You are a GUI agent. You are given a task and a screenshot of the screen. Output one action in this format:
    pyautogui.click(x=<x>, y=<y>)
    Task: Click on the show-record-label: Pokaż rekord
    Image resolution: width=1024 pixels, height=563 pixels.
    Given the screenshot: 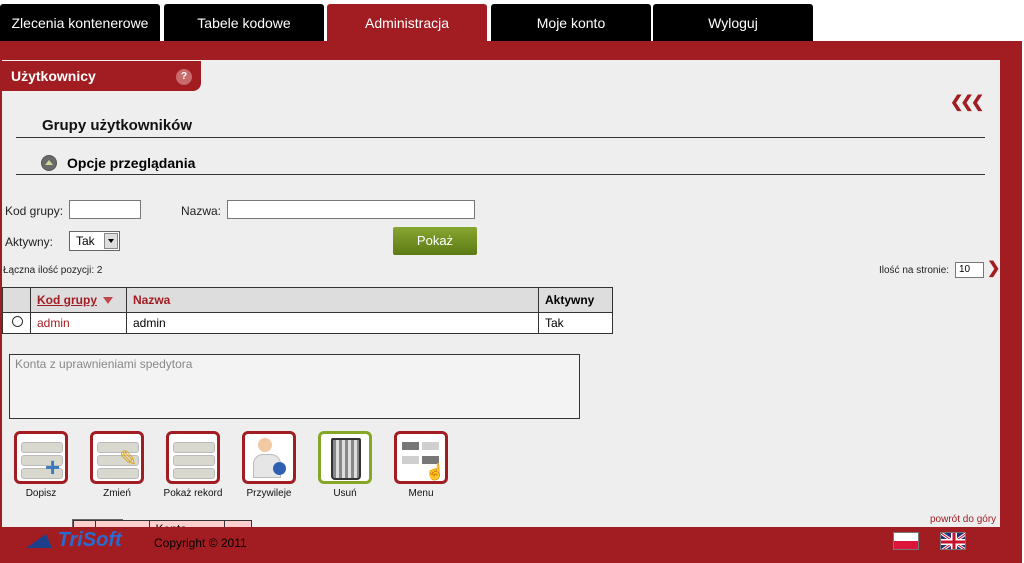 What is the action you would take?
    pyautogui.click(x=193, y=493)
    